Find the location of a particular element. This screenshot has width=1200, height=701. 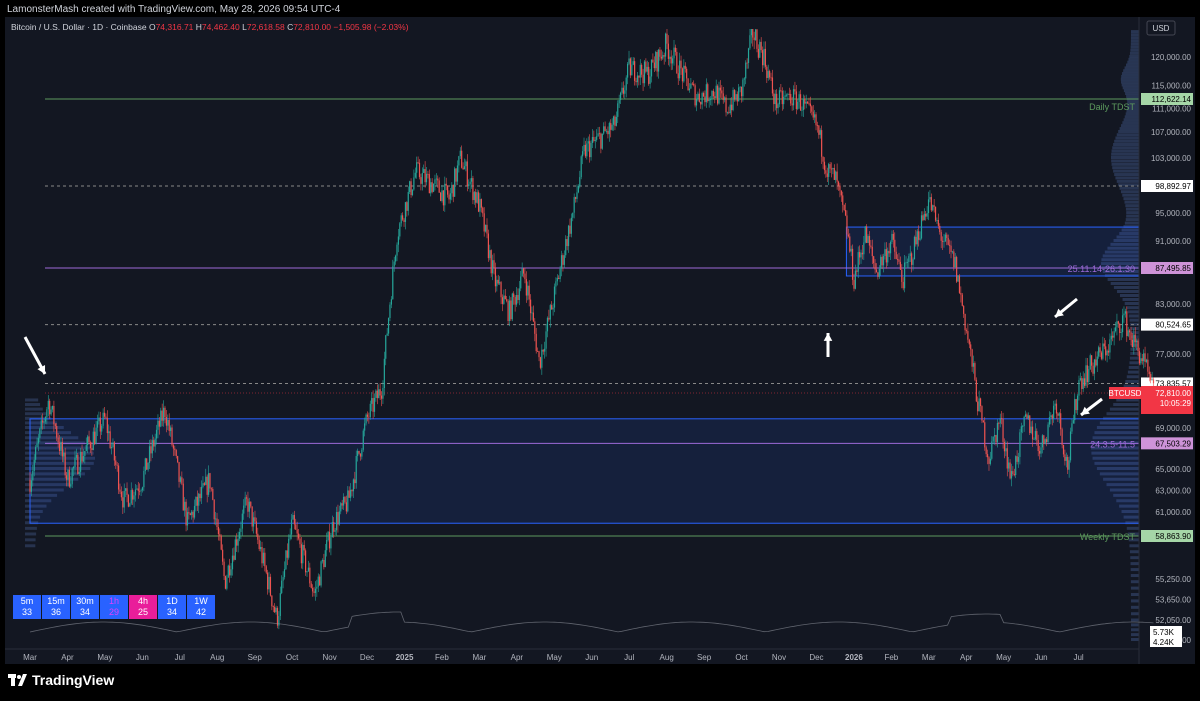

close-value: 72,810.00 is located at coordinates (312, 27).